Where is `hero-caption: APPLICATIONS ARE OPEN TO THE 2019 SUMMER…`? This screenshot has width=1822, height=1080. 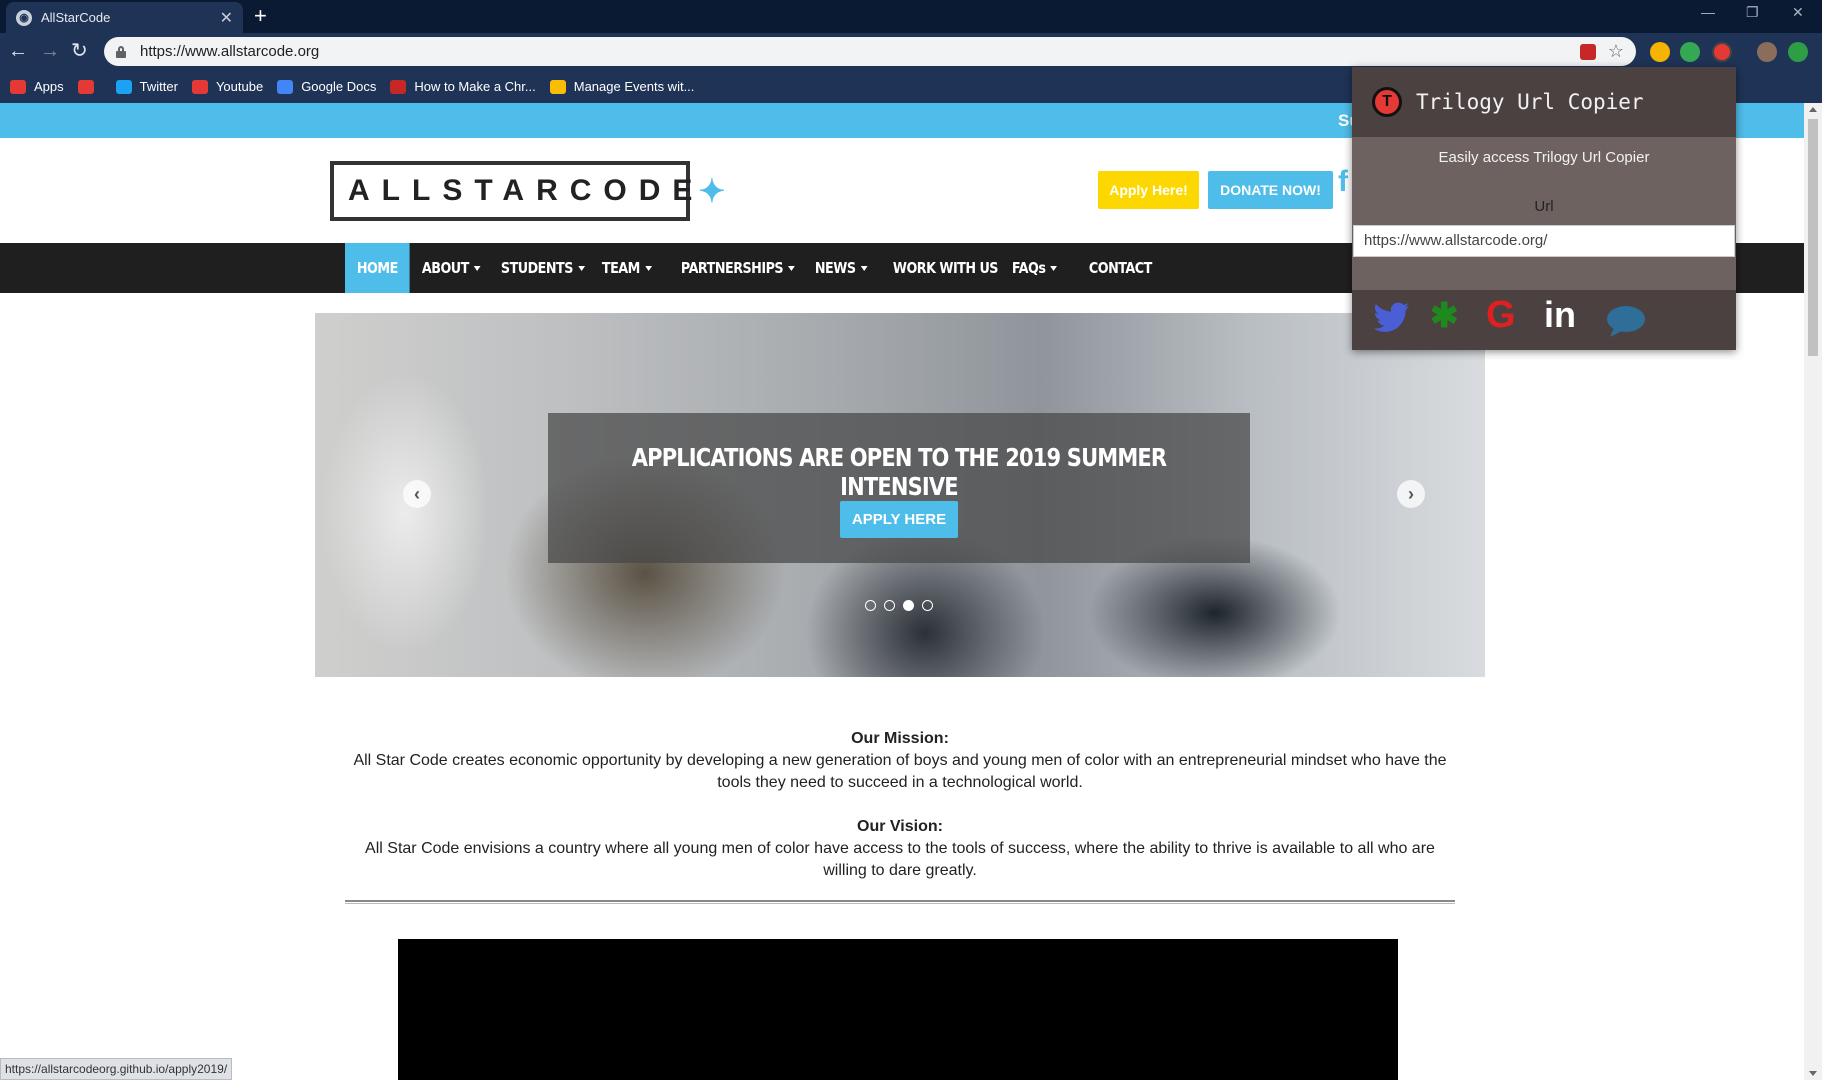
hero-caption: APPLICATIONS ARE OPEN TO THE 2019 SUMMER… is located at coordinates (899, 488).